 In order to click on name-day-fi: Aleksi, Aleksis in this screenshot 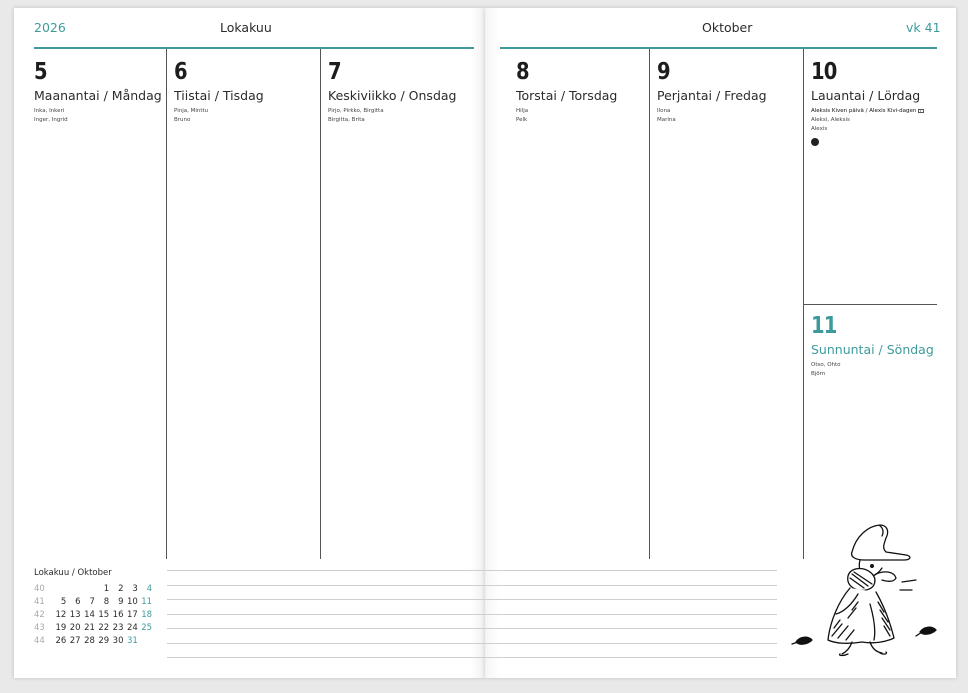, I will do `click(830, 120)`.